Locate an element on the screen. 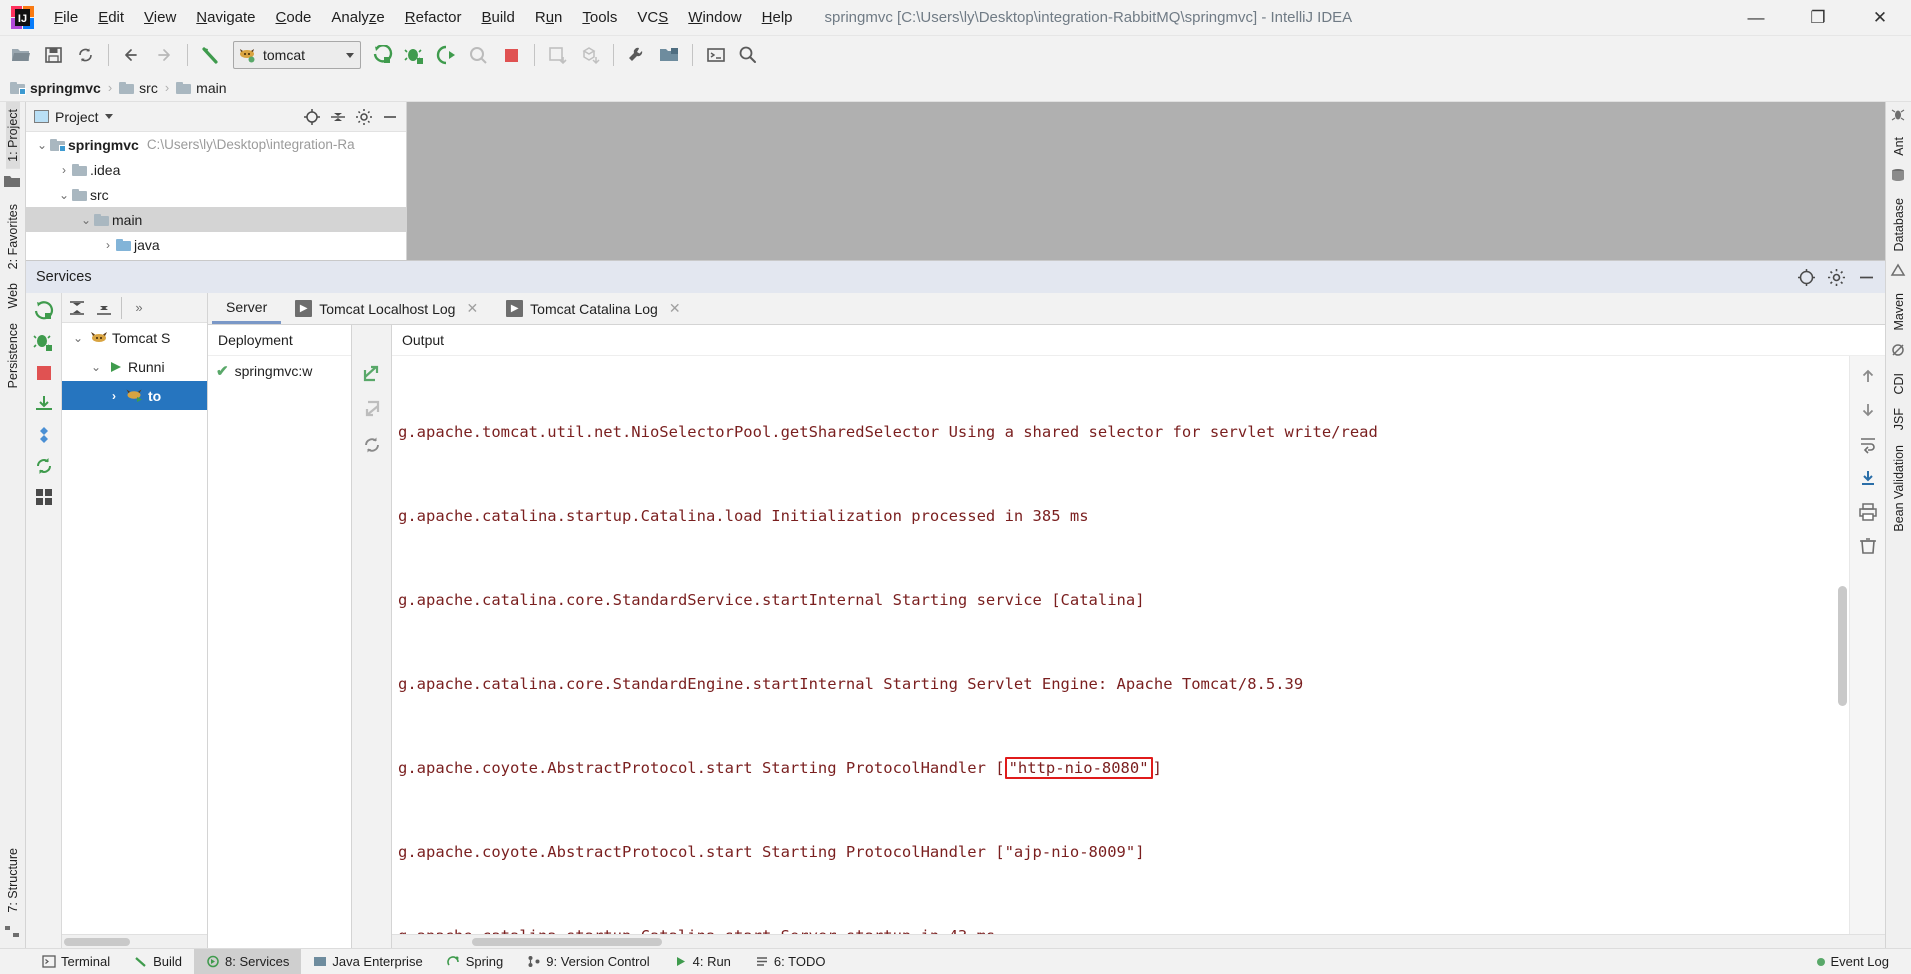 The height and width of the screenshot is (974, 1911). run-icon is located at coordinates (383, 55).